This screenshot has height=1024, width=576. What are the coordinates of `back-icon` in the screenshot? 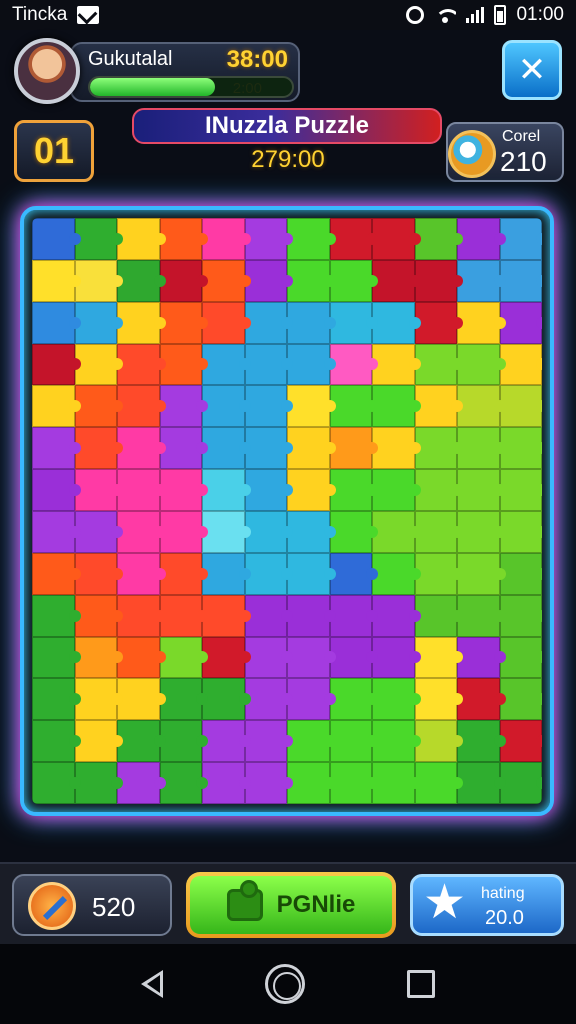 It's located at (152, 984).